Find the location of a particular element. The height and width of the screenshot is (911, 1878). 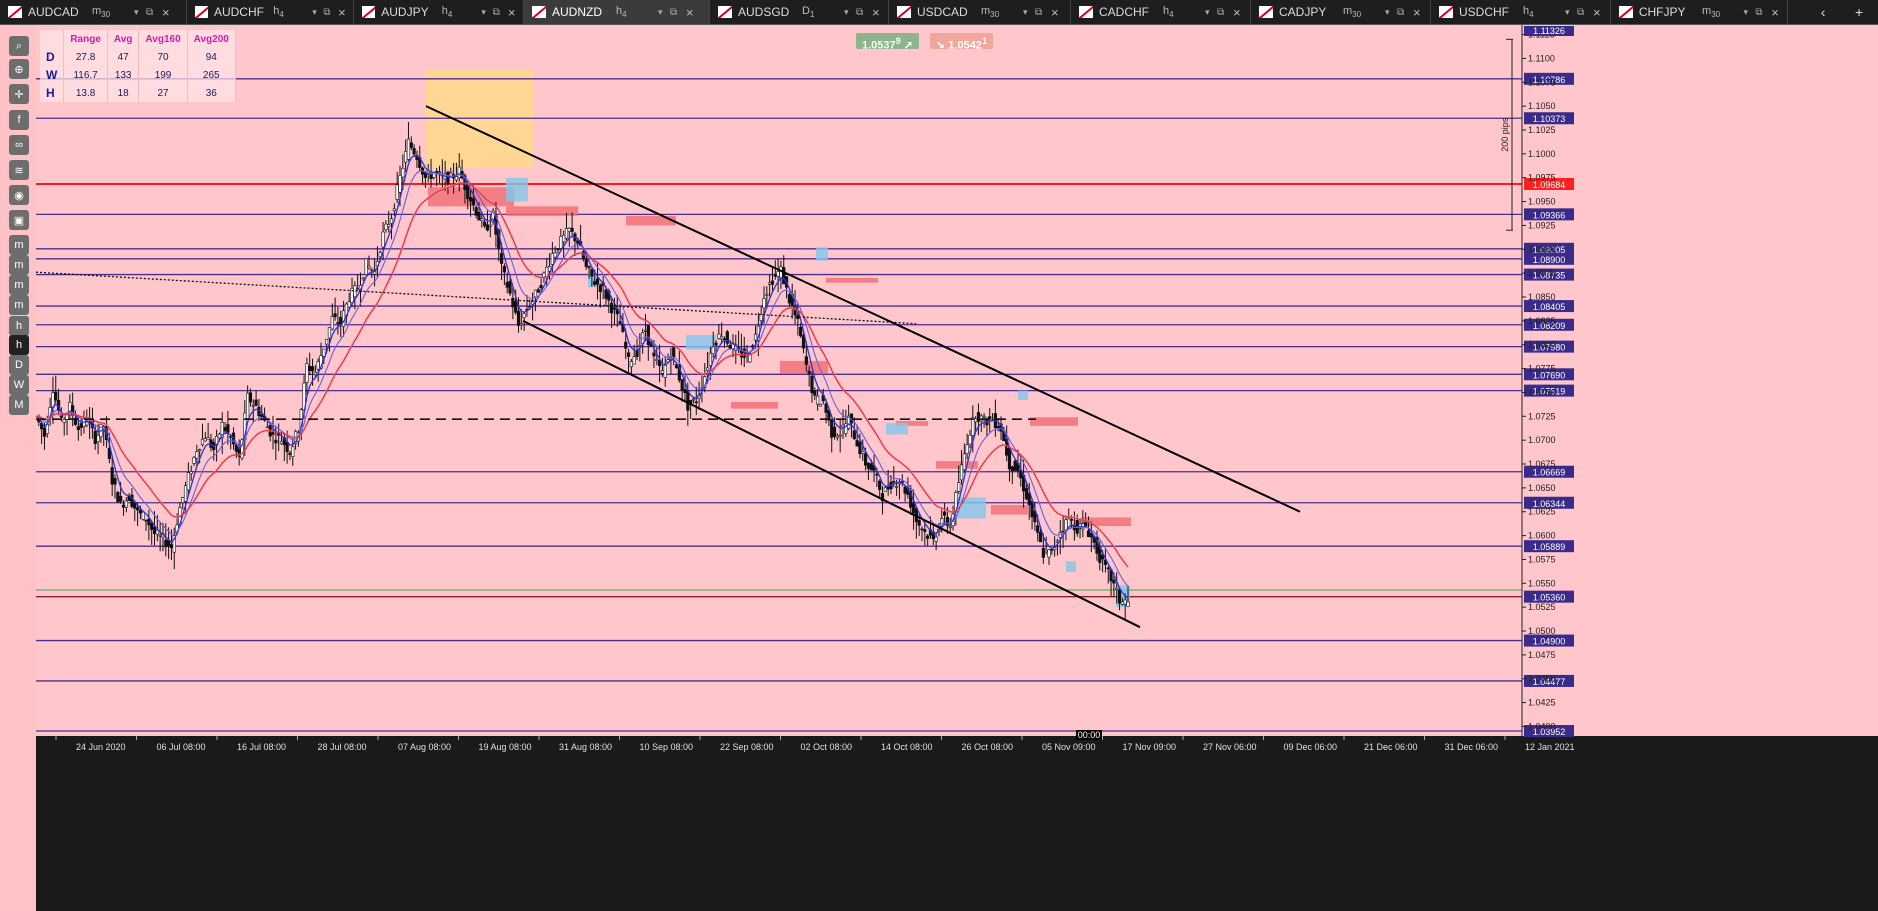

y-tick-label: 1.0700 is located at coordinates (1542, 440).